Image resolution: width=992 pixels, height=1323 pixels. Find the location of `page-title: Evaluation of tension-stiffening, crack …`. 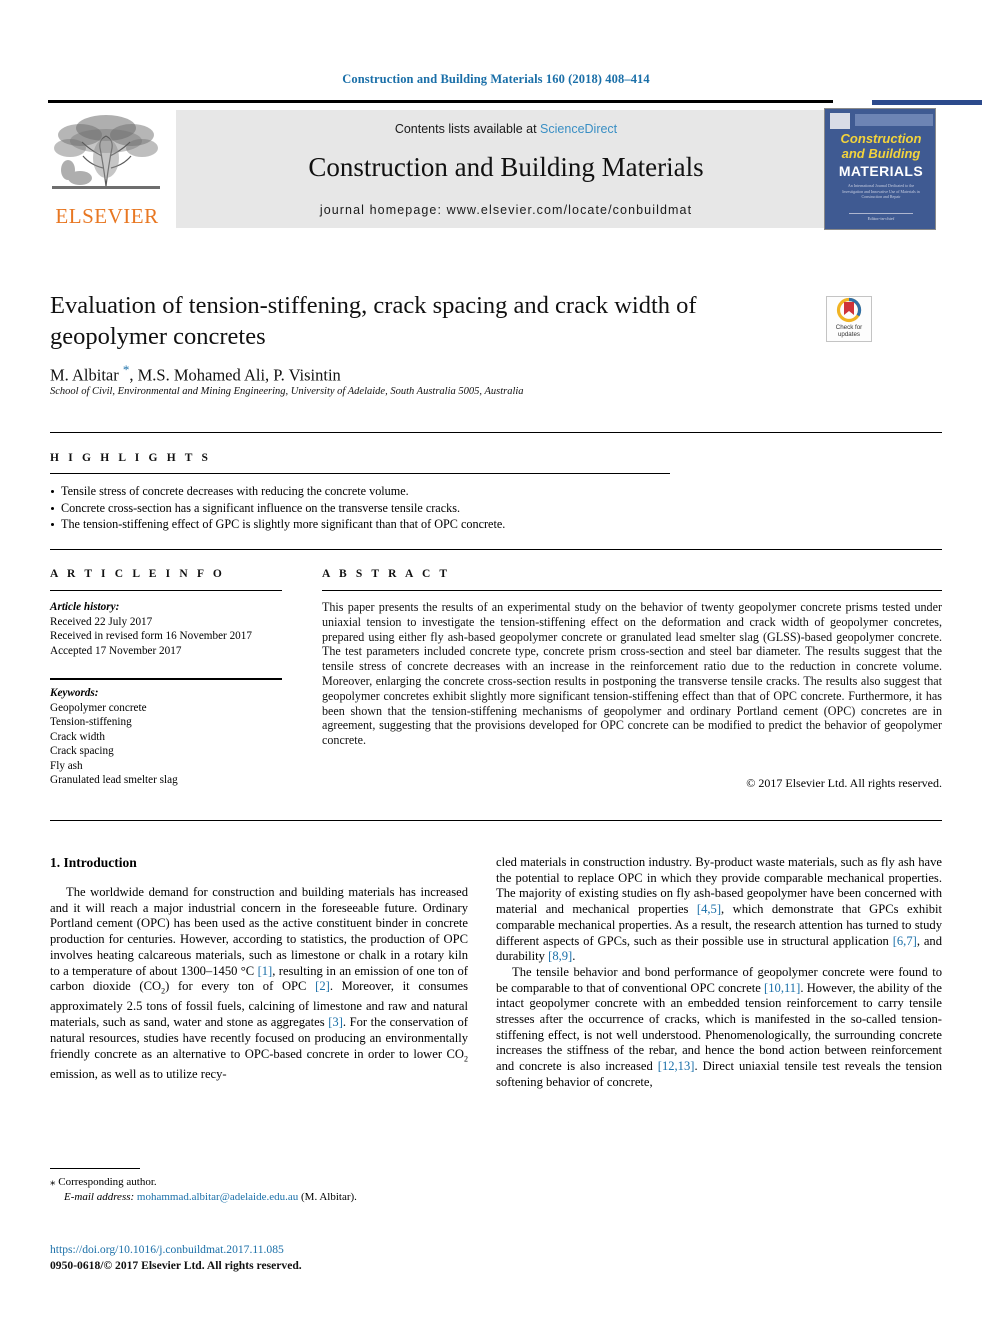

page-title: Evaluation of tension-stiffening, crack … is located at coordinates (373, 321).